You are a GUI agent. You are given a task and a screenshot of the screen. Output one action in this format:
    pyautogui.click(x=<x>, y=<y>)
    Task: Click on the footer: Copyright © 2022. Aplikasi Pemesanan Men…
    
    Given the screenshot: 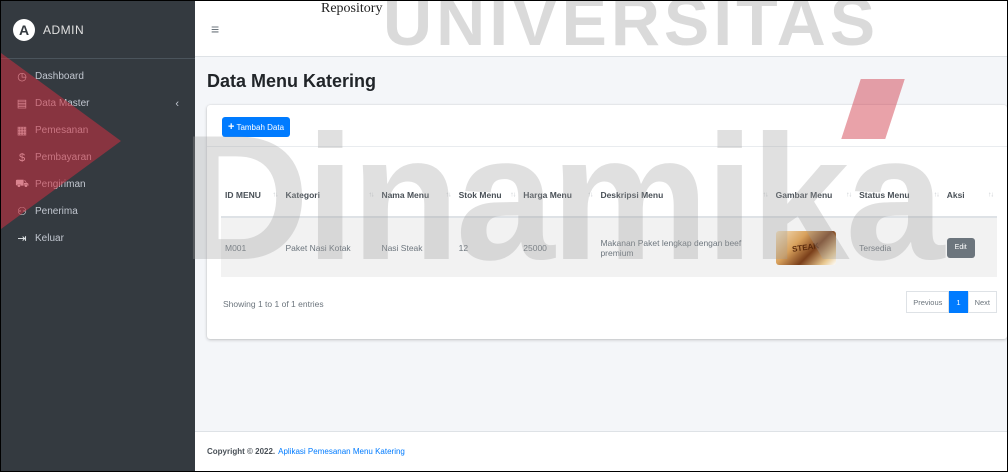 What is the action you would take?
    pyautogui.click(x=601, y=451)
    